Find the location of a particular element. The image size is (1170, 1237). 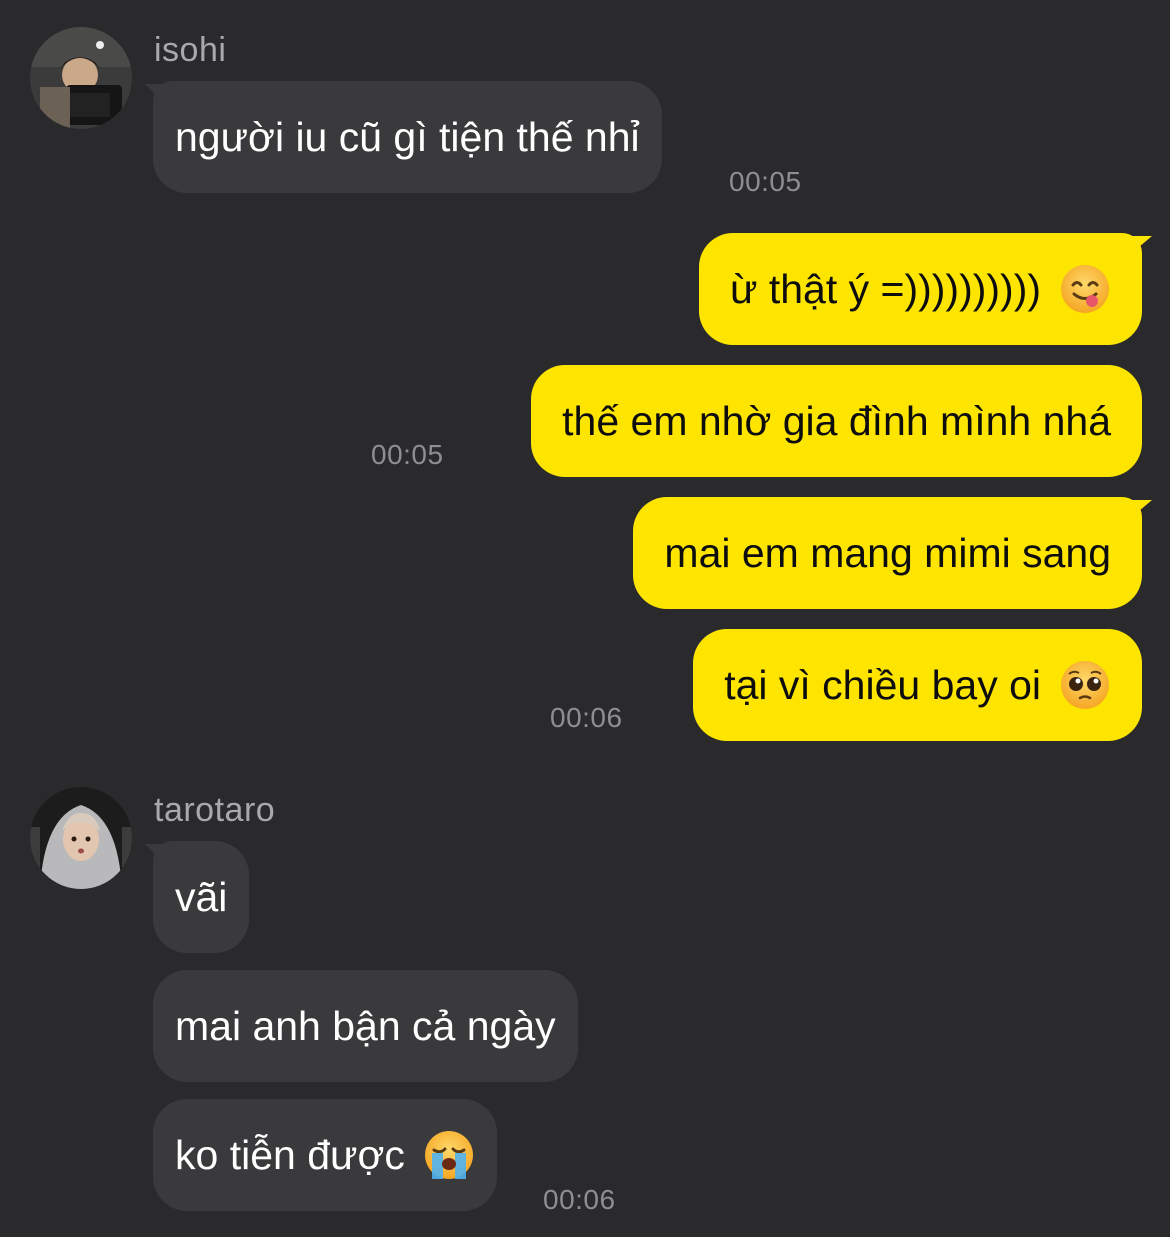

face-savoring-food-emoji is located at coordinates (1085, 289).